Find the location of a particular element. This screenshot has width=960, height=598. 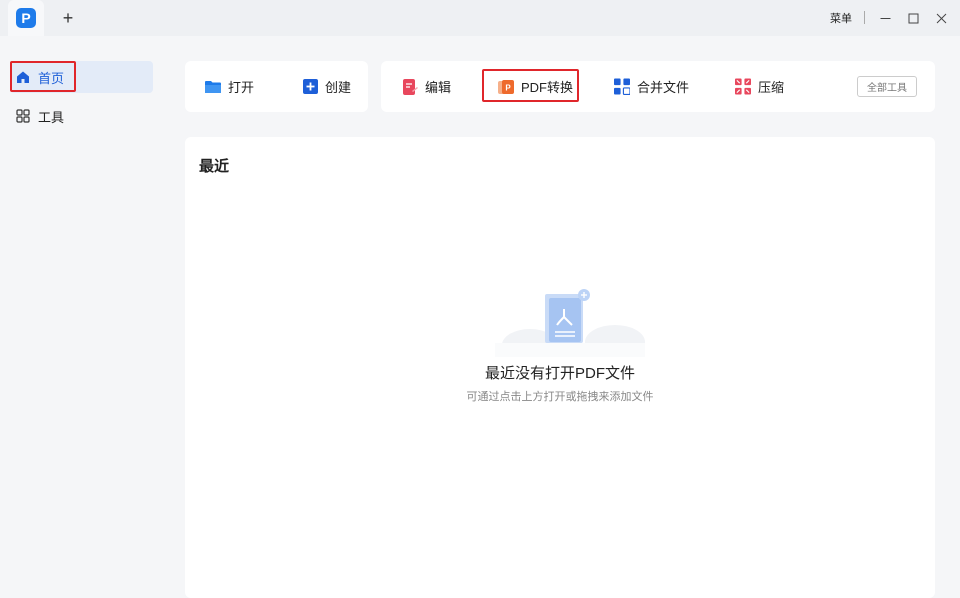

quick-actions-card: 打开 创建 is located at coordinates (276, 86).